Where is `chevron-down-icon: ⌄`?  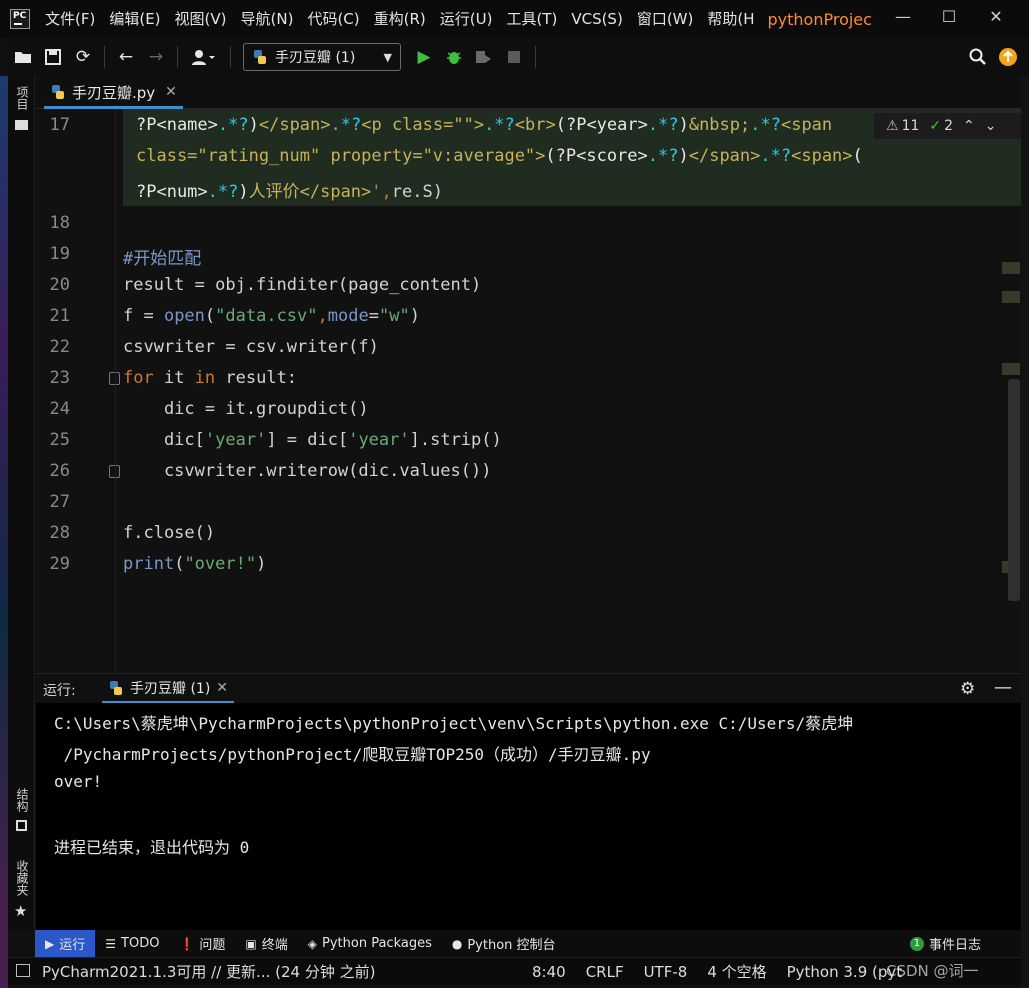
chevron-down-icon: ⌄ is located at coordinates (991, 126).